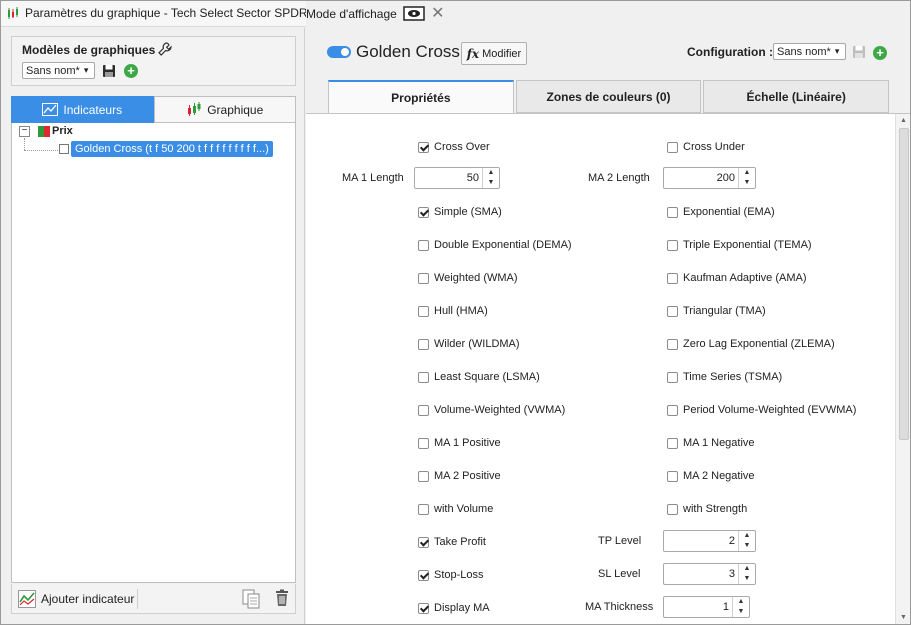 The image size is (911, 625). I want to click on scrollbar-thumb, so click(904, 284).